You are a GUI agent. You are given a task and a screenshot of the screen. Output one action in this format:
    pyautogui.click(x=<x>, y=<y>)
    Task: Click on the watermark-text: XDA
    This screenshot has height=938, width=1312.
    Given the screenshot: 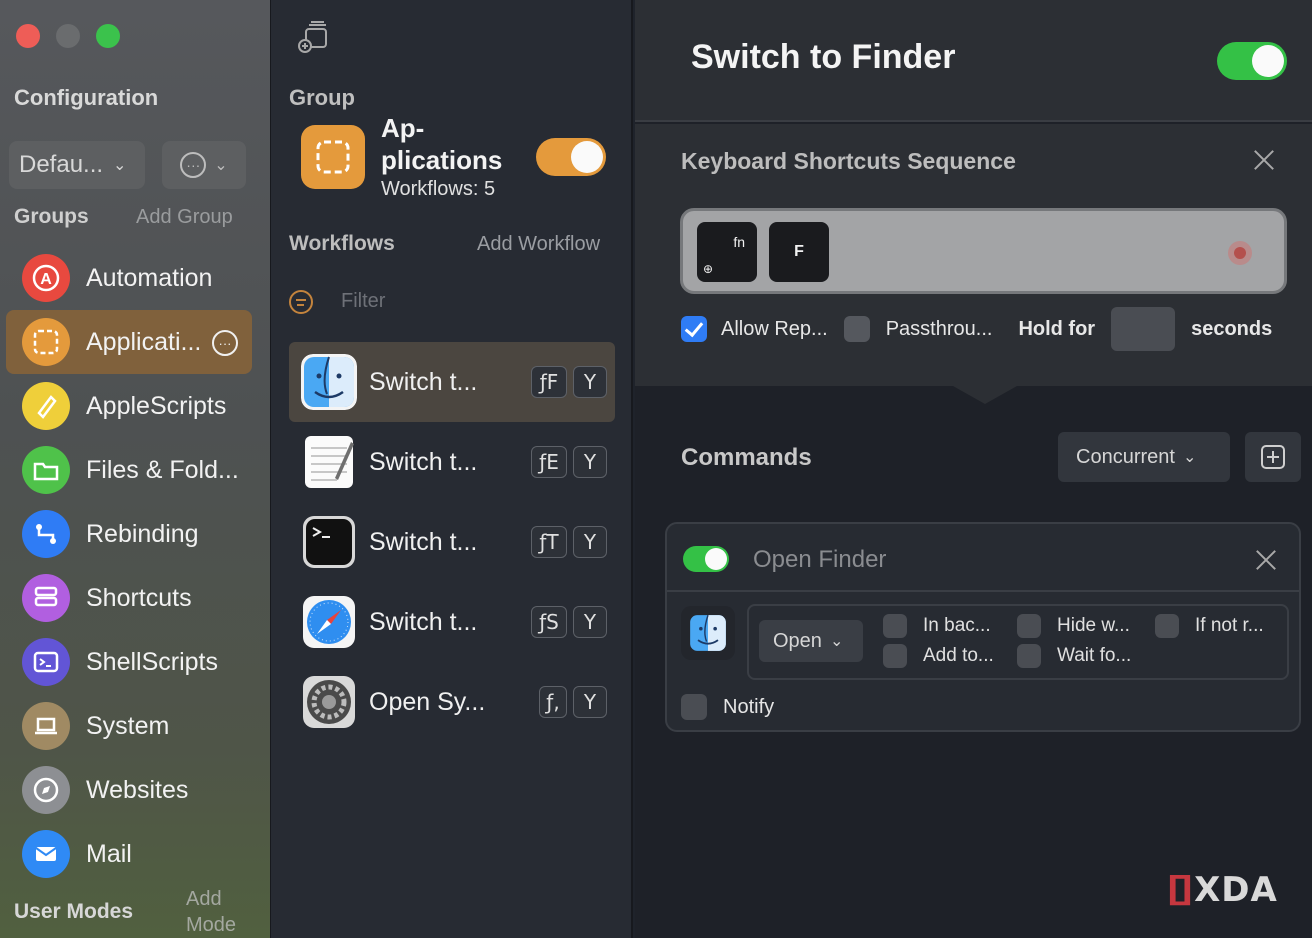 What is the action you would take?
    pyautogui.click(x=1236, y=890)
    